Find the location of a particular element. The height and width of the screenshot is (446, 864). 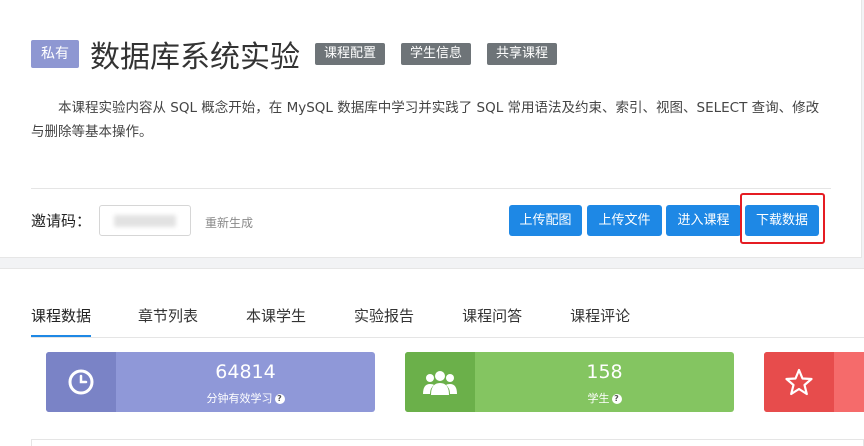

course-title-row: 私有 数据库系统实验 课程配置 学生信息 共享课程 is located at coordinates (302, 54).